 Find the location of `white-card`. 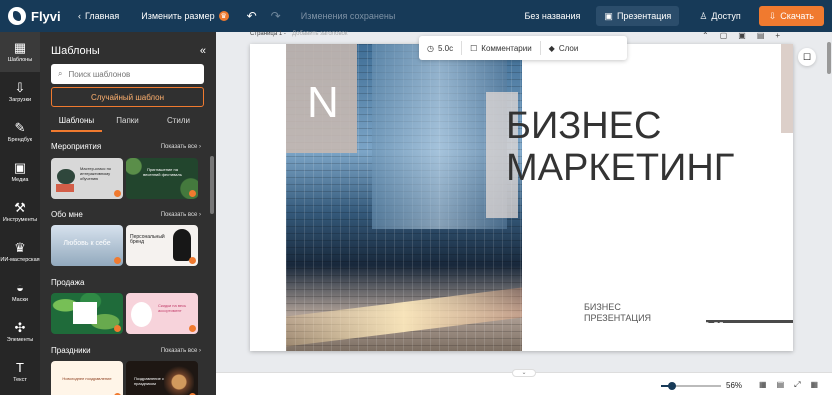

white-card is located at coordinates (85, 313).